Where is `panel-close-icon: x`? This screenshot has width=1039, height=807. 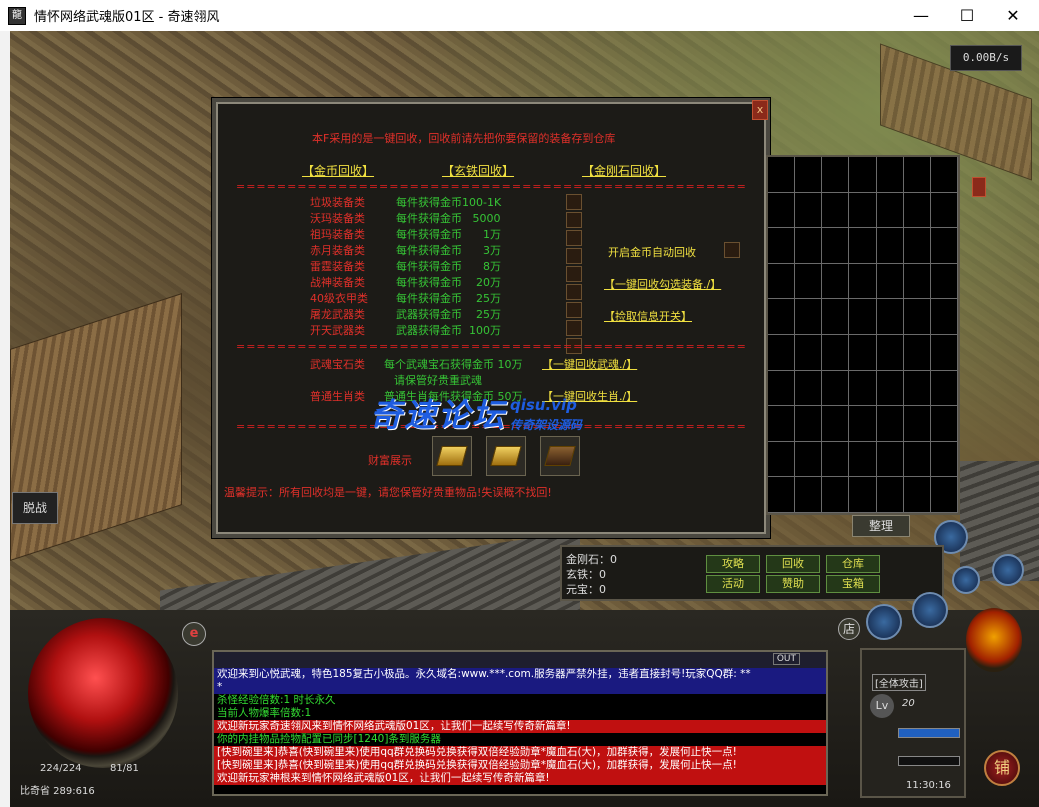
panel-close-icon: x is located at coordinates (760, 110).